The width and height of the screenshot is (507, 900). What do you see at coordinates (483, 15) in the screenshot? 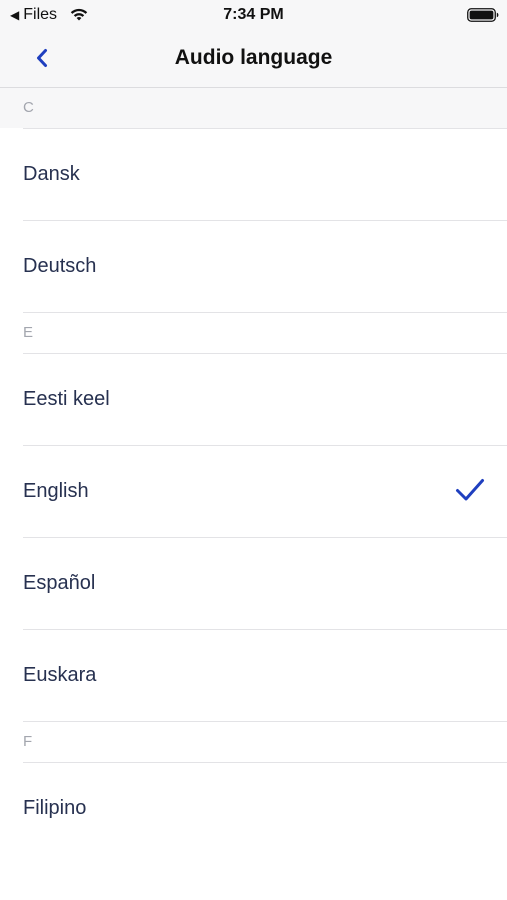
I see `battery-icon` at bounding box center [483, 15].